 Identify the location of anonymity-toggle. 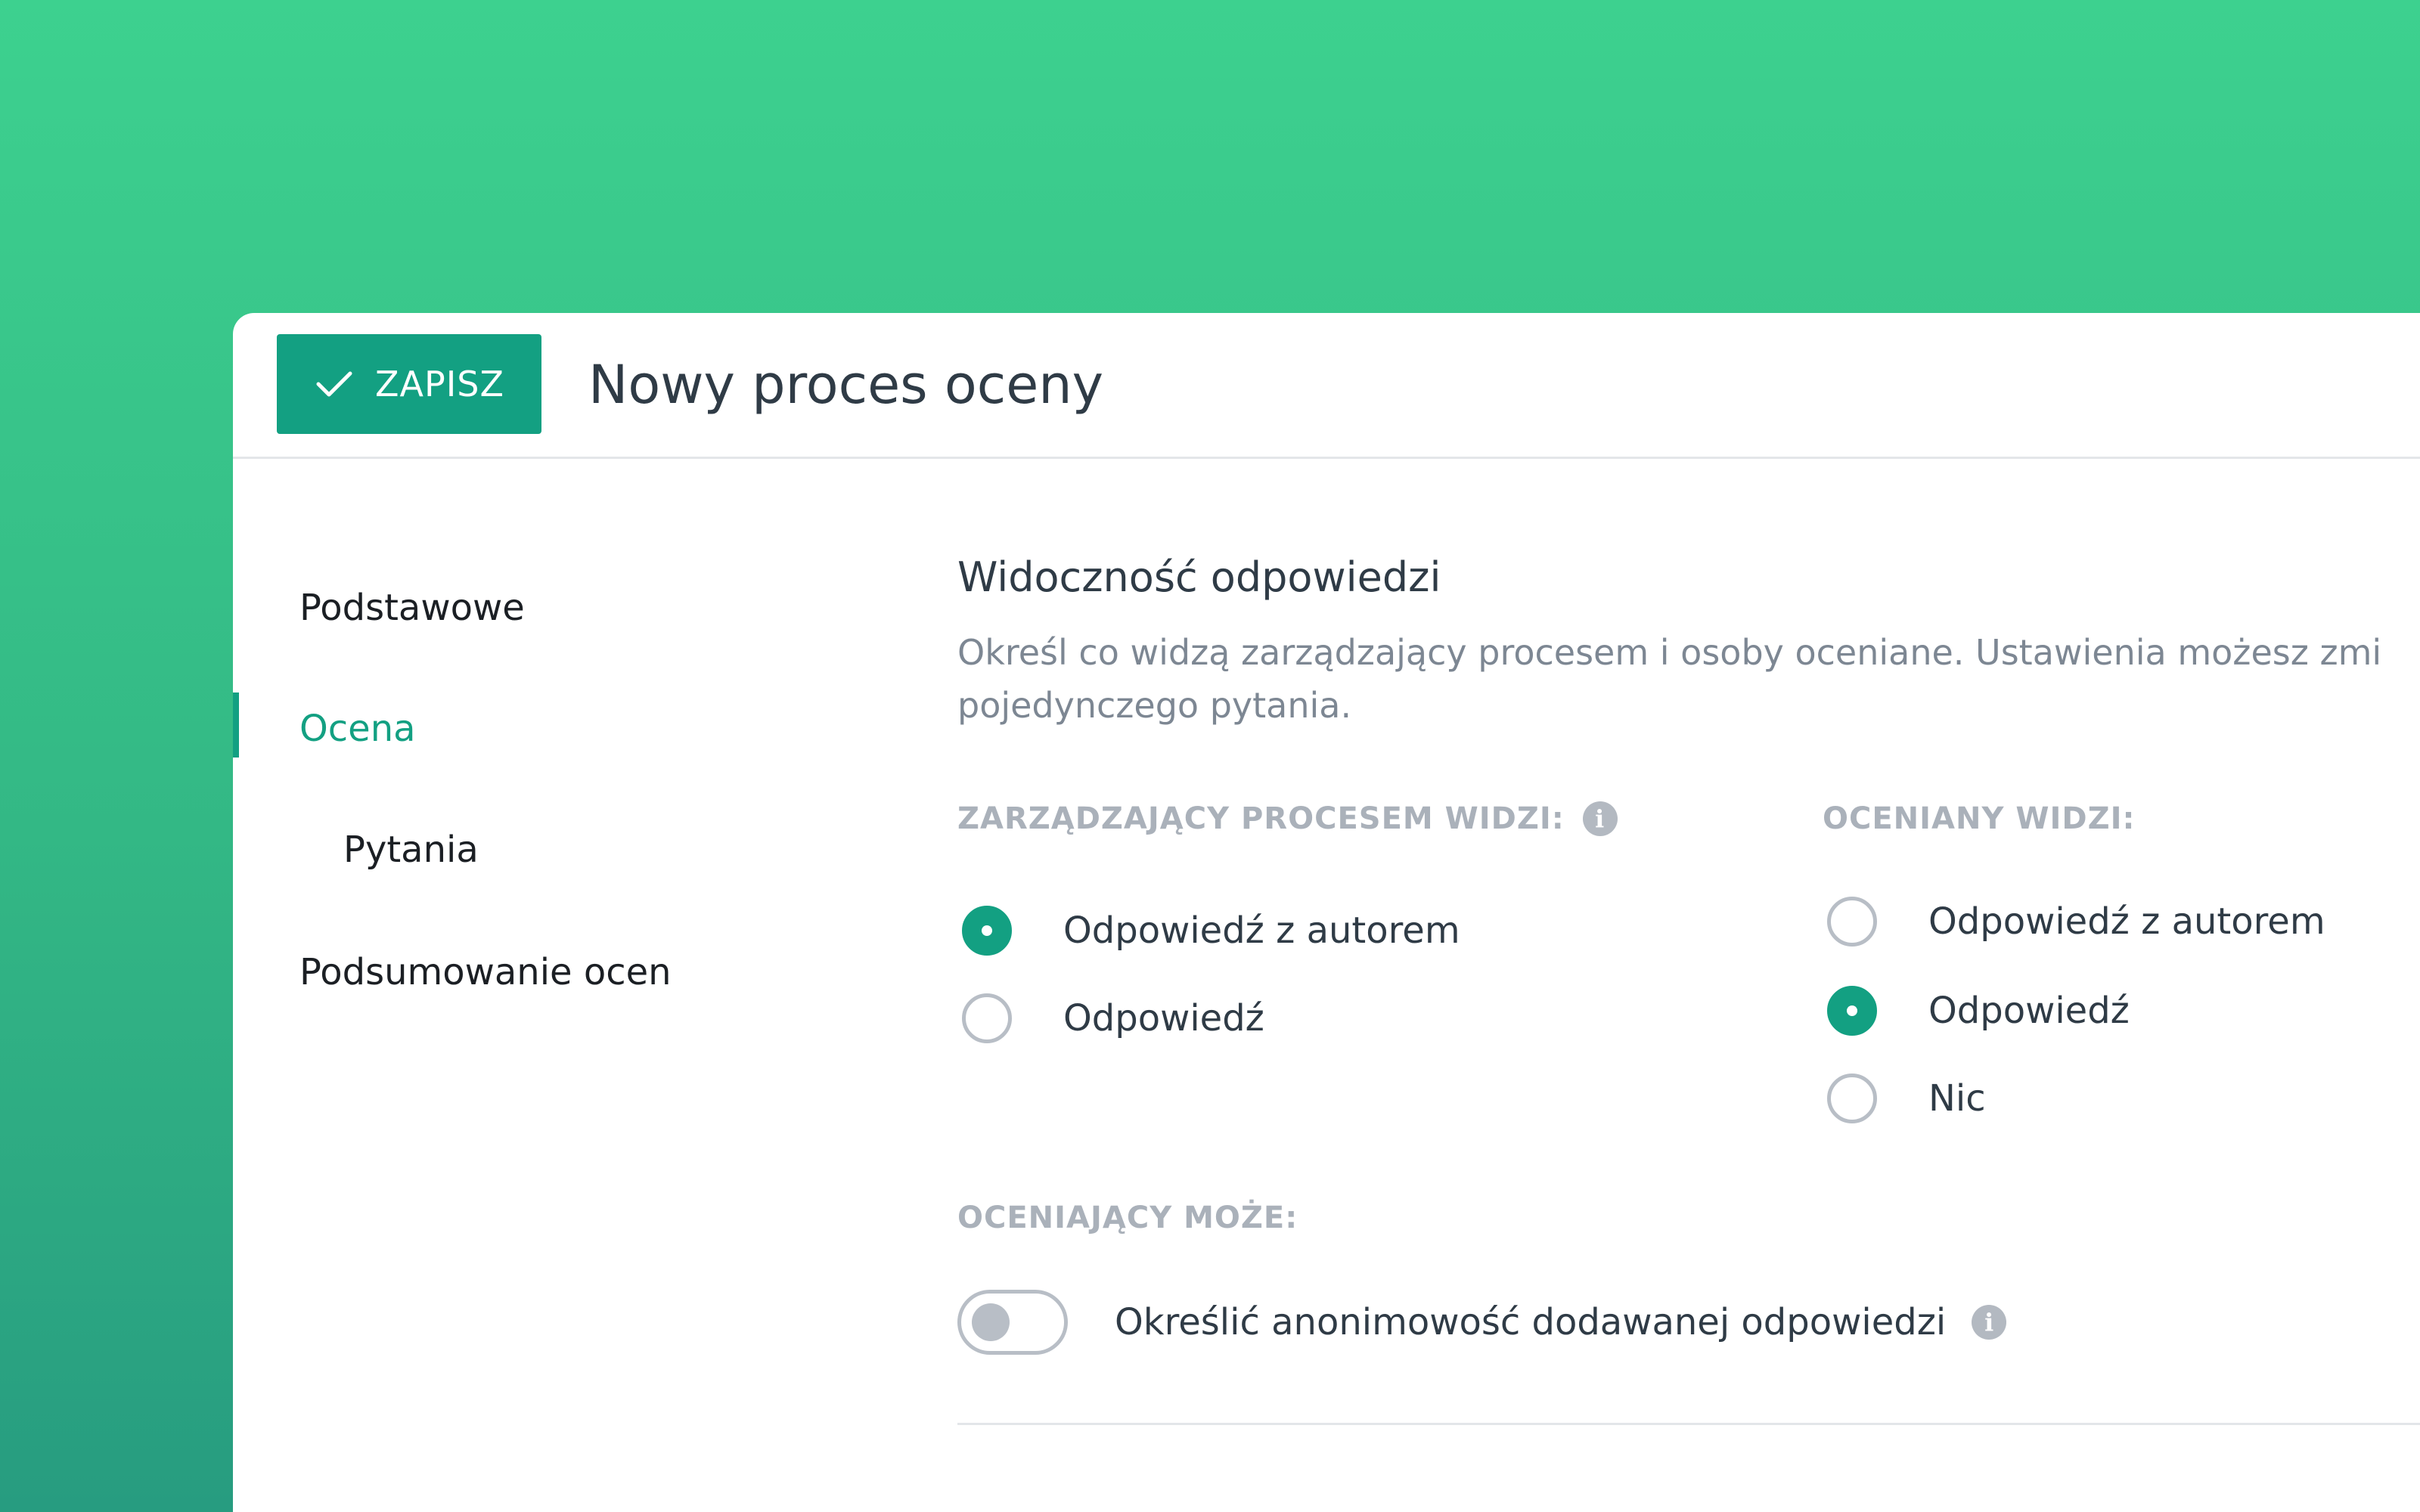
(1012, 1322).